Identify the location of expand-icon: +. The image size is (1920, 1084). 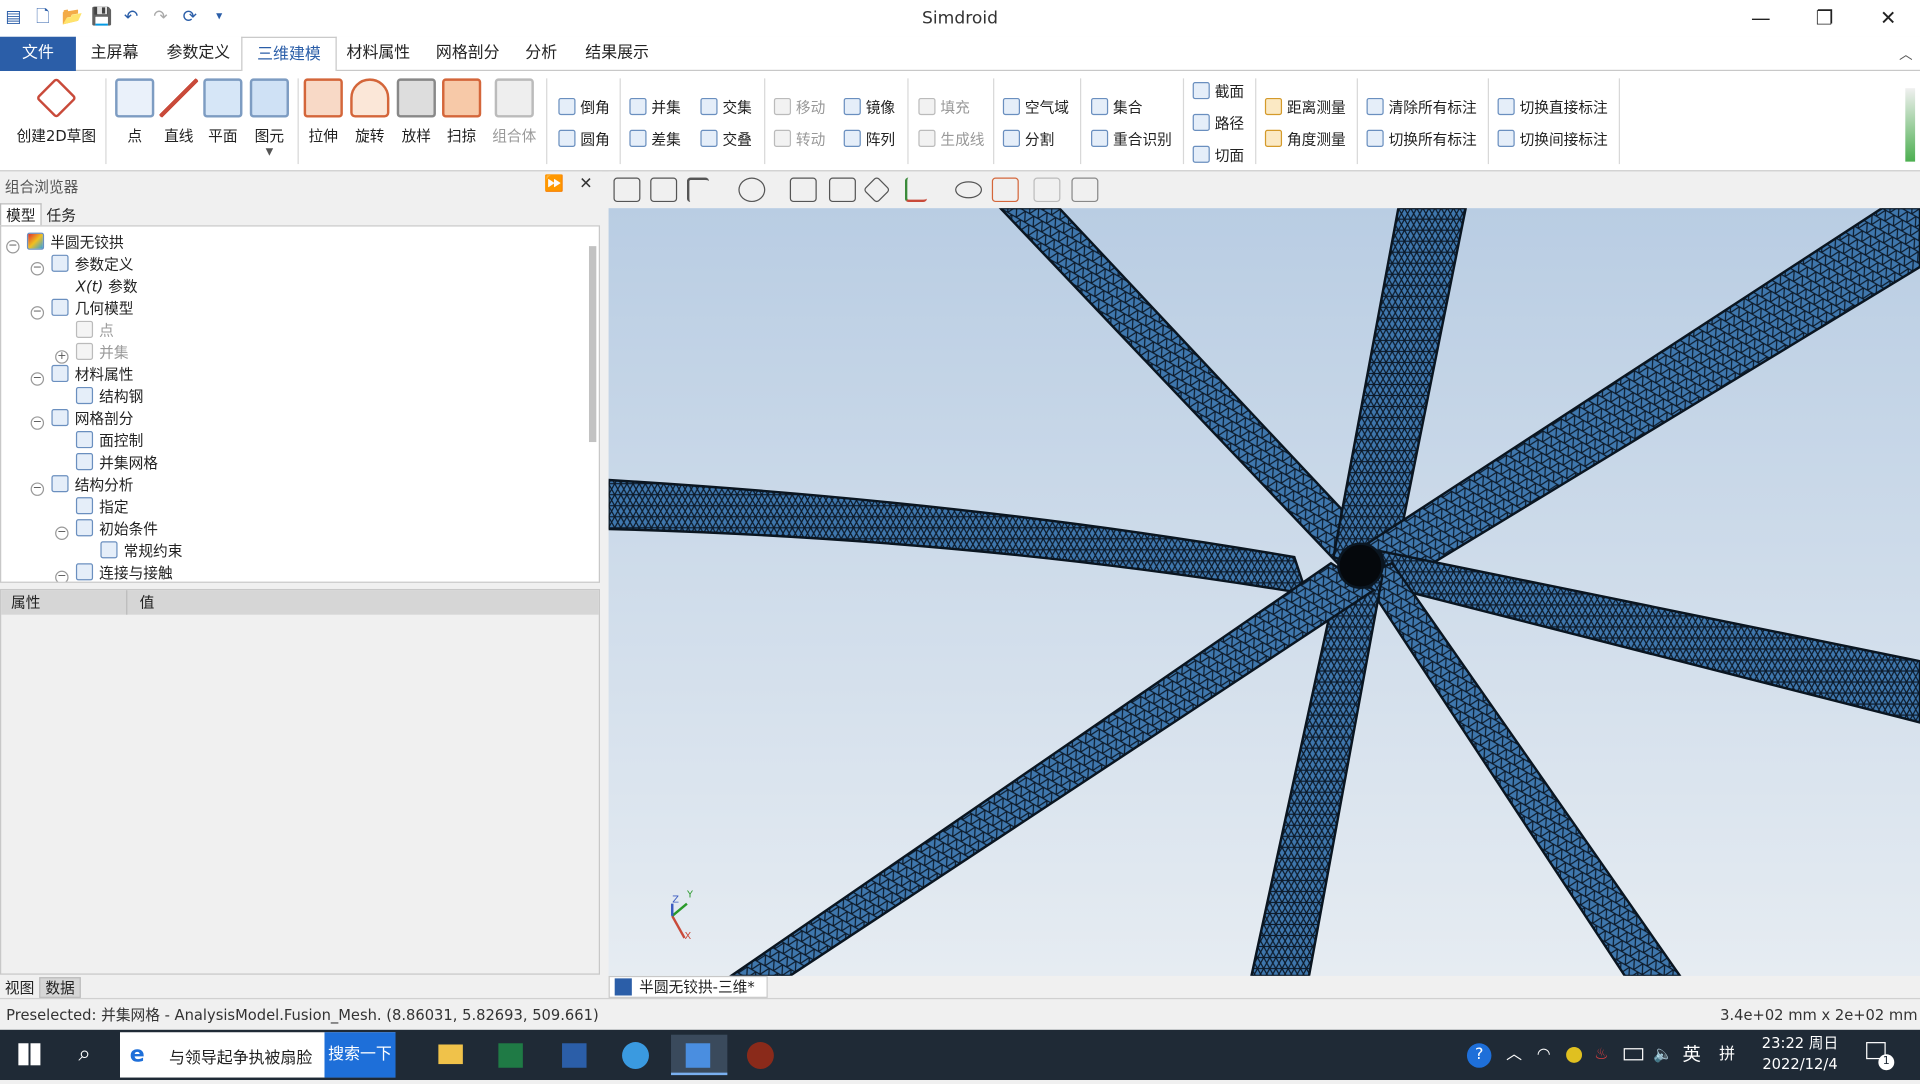
(62, 357).